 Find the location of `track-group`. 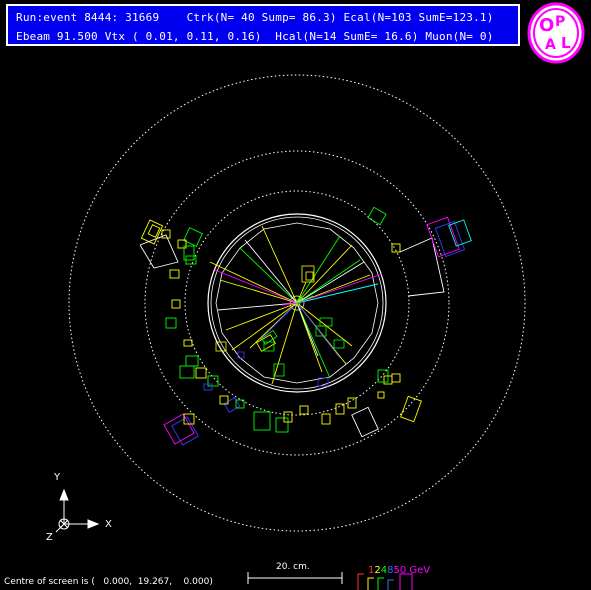

track-group is located at coordinates (296, 305).